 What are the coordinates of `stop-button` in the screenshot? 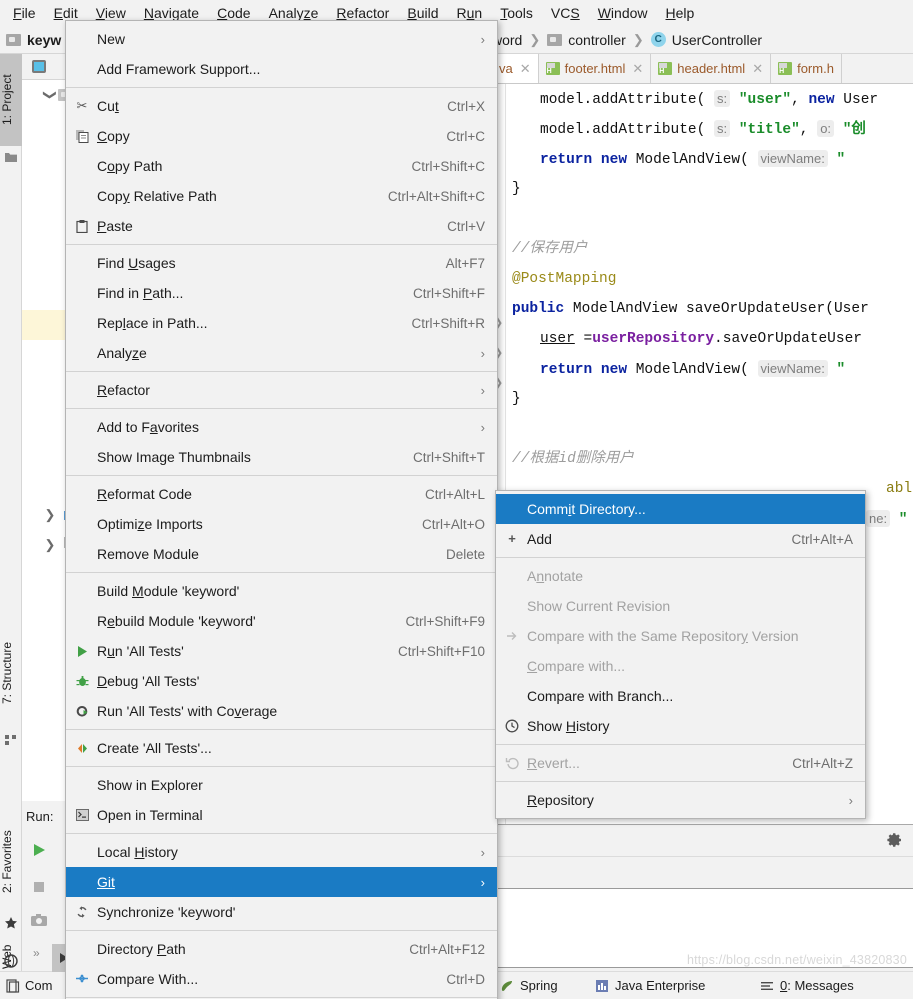 It's located at (39, 887).